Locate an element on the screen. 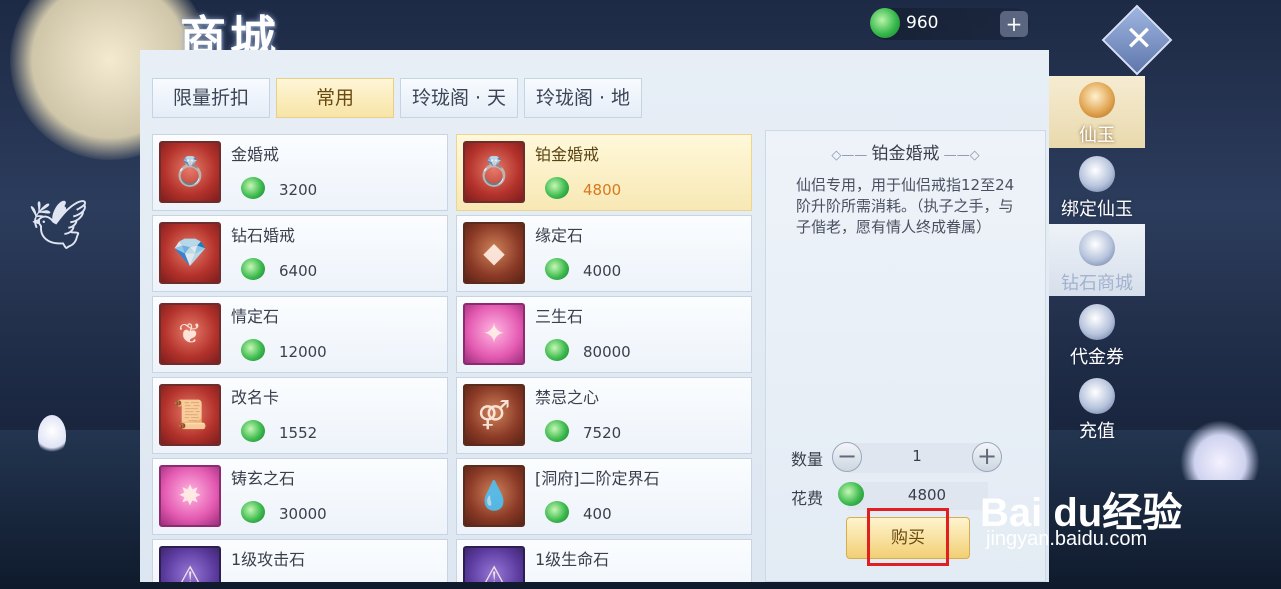 The image size is (1281, 589). side-nav-item: 绑定仙玉 is located at coordinates (1097, 186).